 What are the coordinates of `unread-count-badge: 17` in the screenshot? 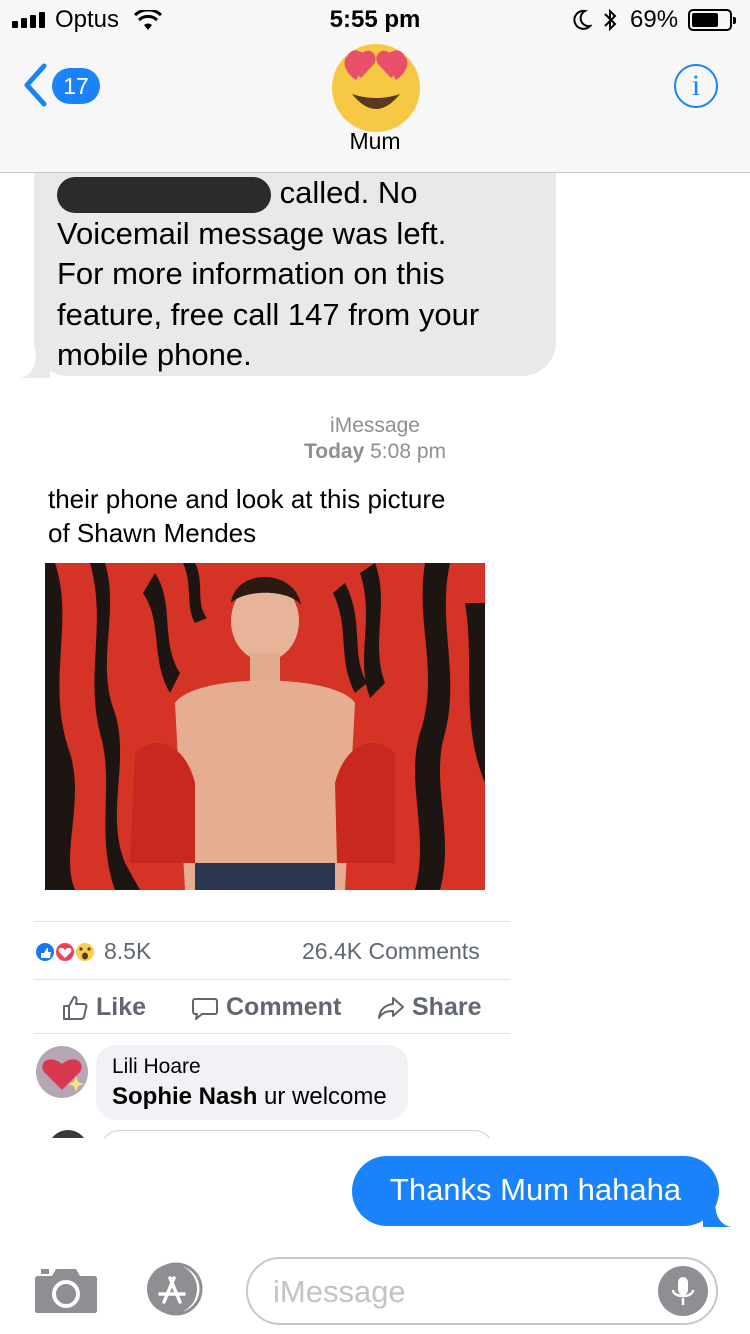 It's located at (76, 86).